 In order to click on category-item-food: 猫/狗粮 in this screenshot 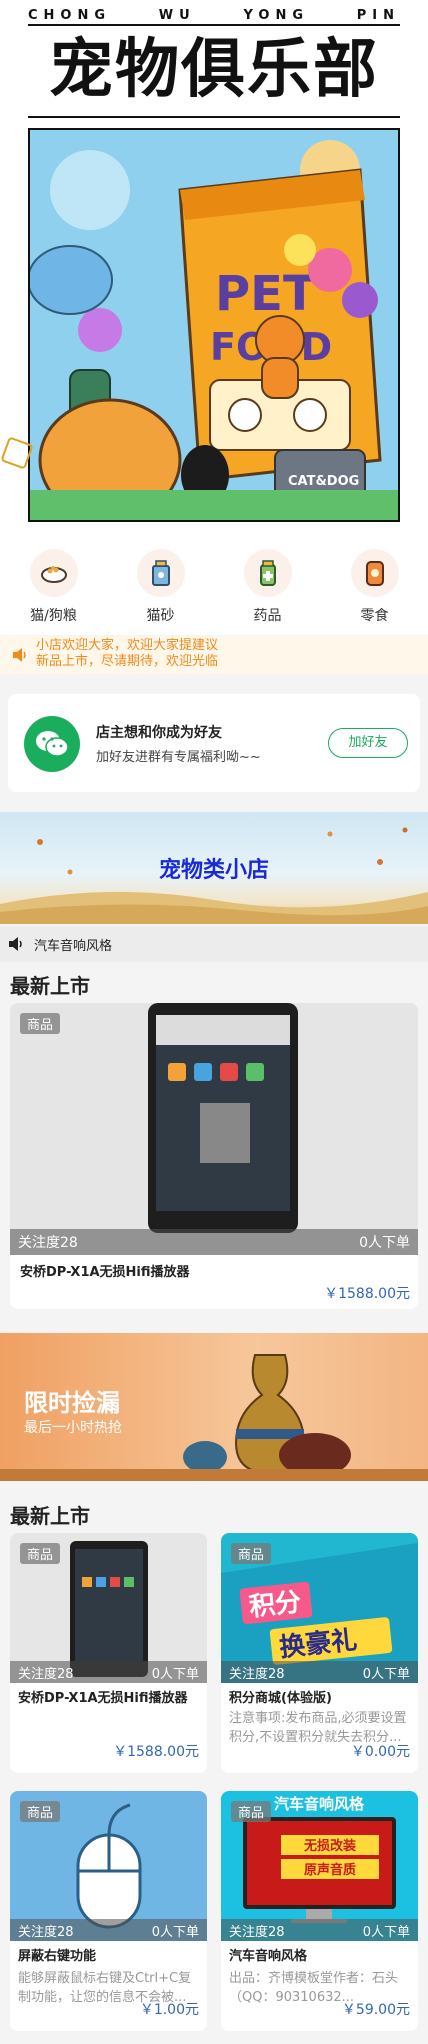, I will do `click(54, 592)`.